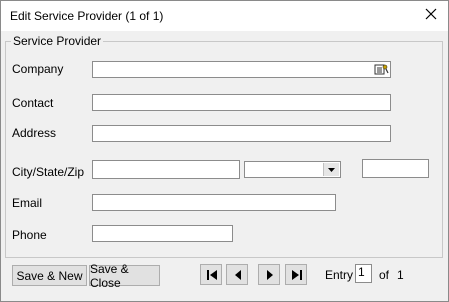 Image resolution: width=449 pixels, height=302 pixels. Describe the element at coordinates (224, 16) in the screenshot. I see `title-bar: Edit Service Provider (1 of 1)` at that location.